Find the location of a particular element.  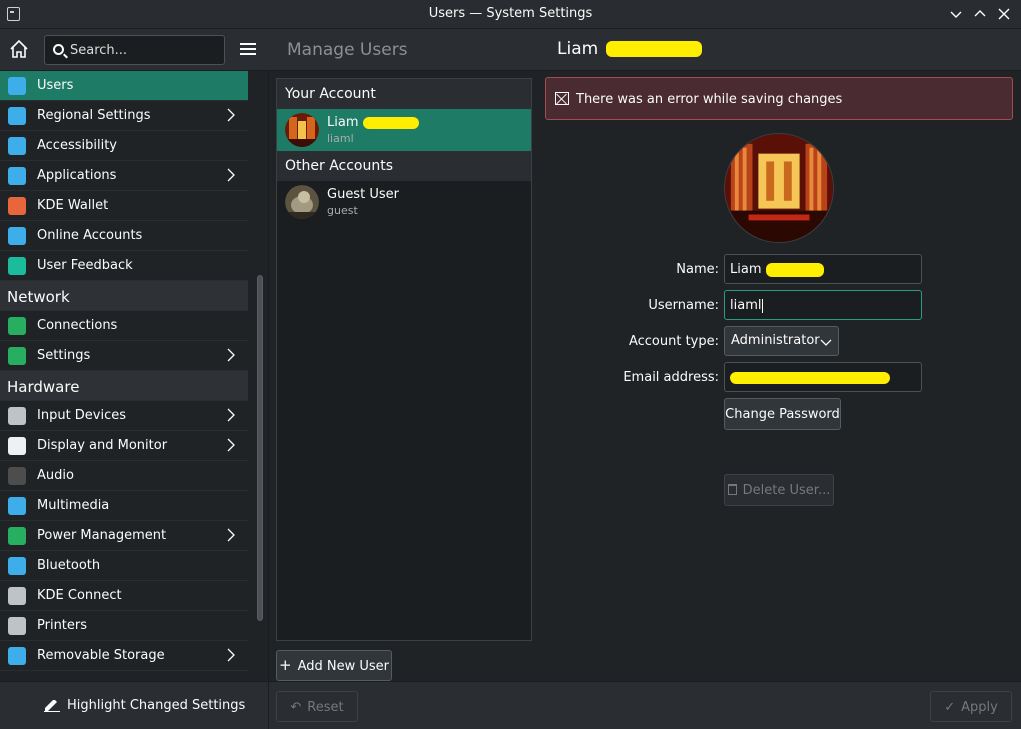

sidebar-item-label: KDE Wallet is located at coordinates (73, 205).